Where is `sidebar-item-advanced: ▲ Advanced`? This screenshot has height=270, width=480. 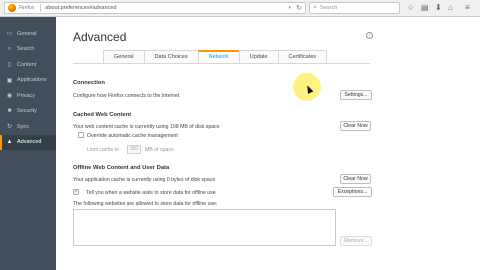
sidebar-item-advanced: ▲ Advanced is located at coordinates (28, 142).